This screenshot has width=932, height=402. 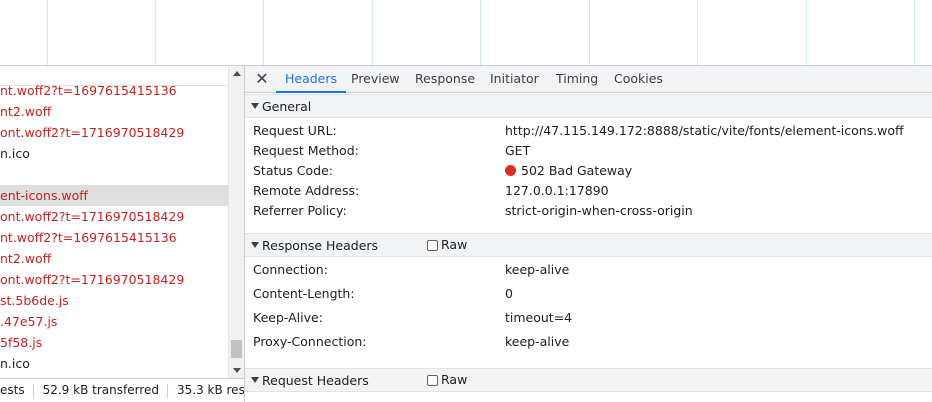 I want to click on error-status-dot-icon, so click(x=510, y=170).